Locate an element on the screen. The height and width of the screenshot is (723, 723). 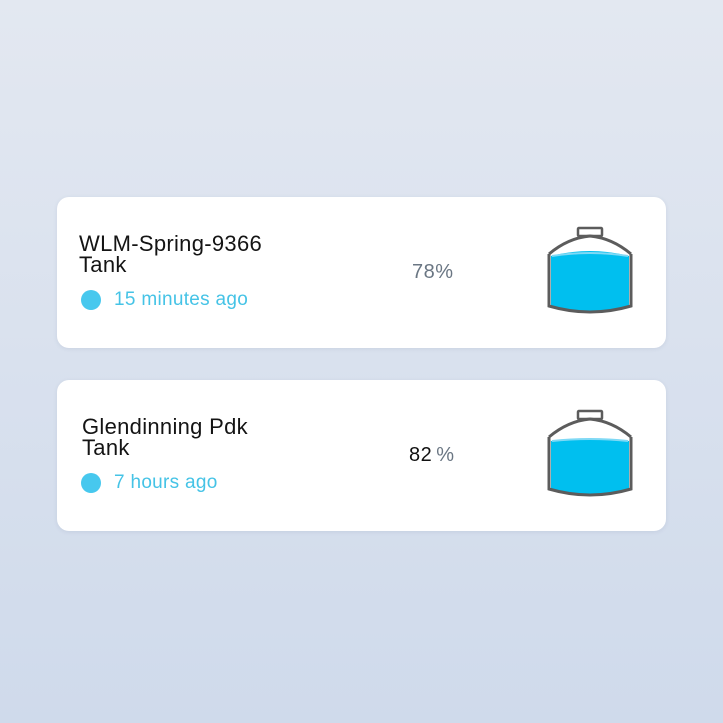
tank-name: WLM-Spring-9366 Tank is located at coordinates (171, 254).